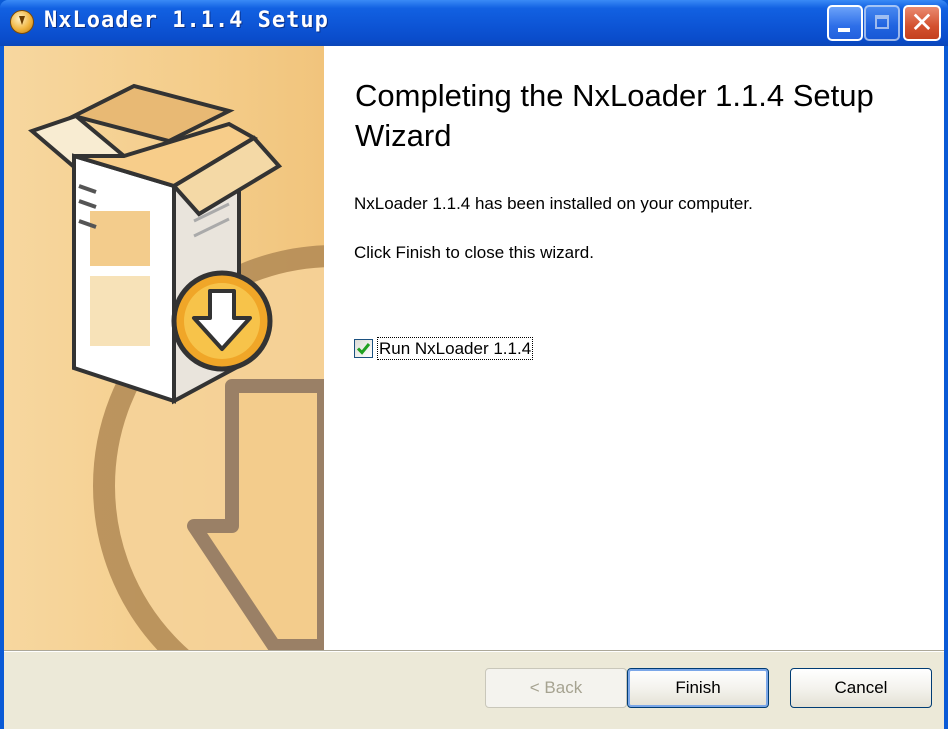 Image resolution: width=948 pixels, height=729 pixels. Describe the element at coordinates (556, 688) in the screenshot. I see `back-button: < Back` at that location.